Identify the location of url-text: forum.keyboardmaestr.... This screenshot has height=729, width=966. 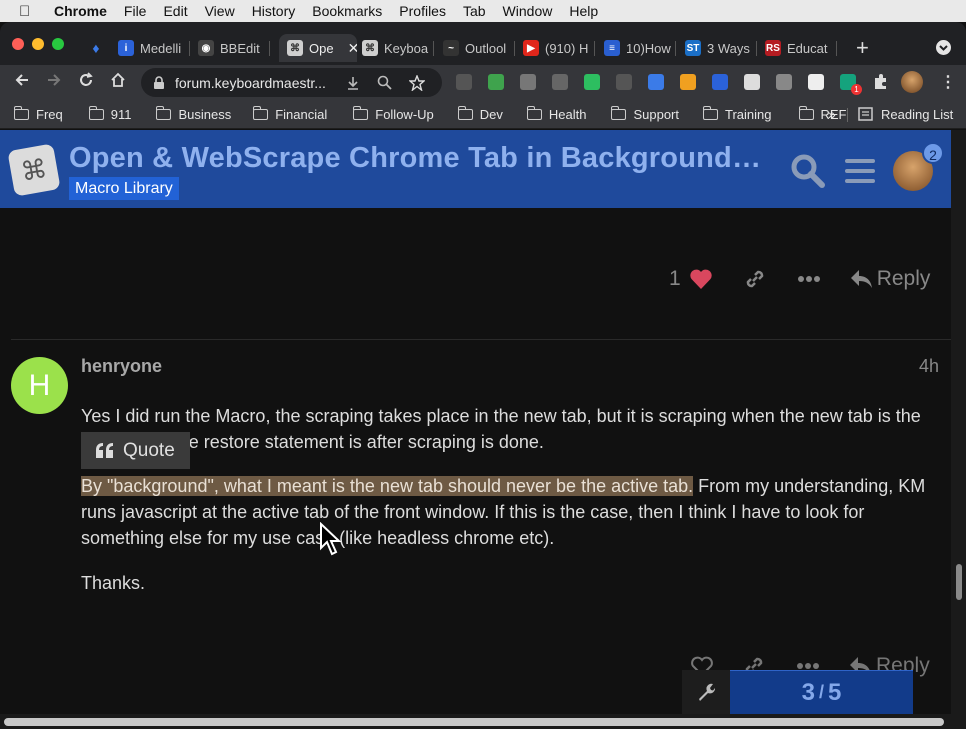
(250, 83).